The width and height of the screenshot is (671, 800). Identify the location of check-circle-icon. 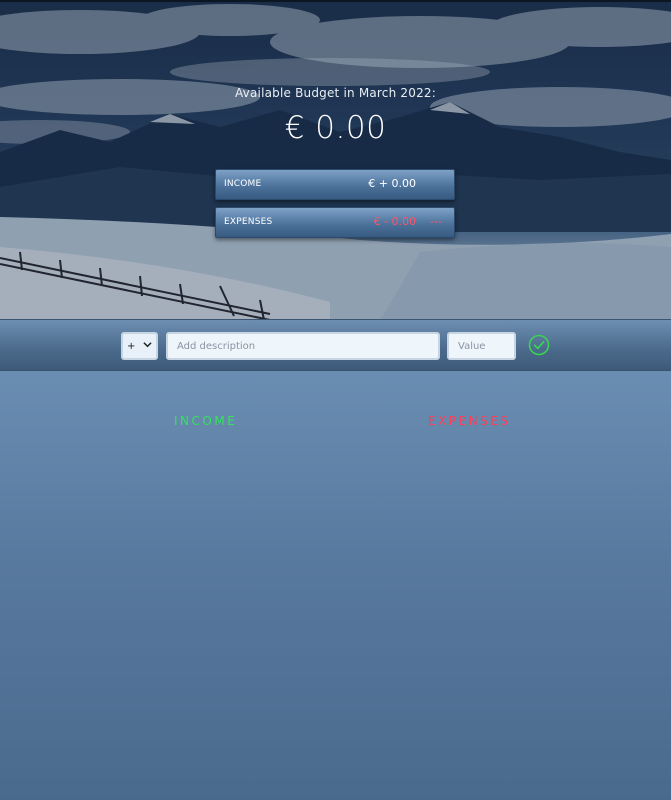
(539, 345).